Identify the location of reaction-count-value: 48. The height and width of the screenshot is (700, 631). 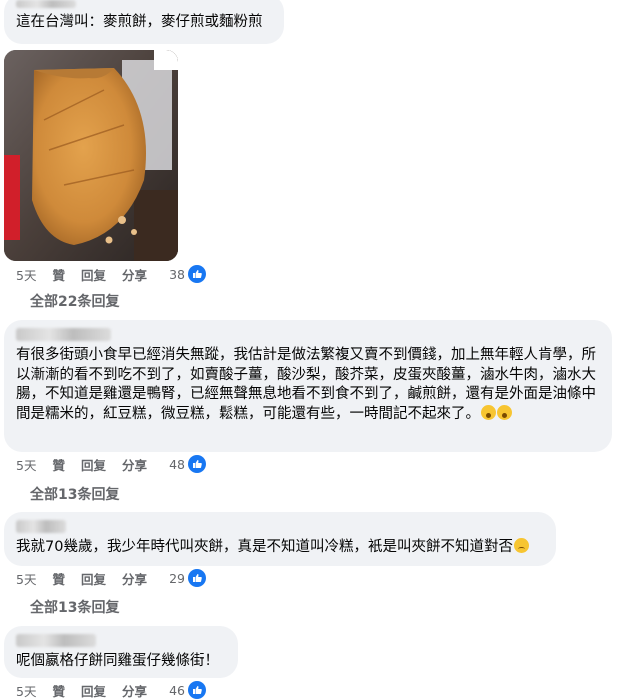
(177, 464).